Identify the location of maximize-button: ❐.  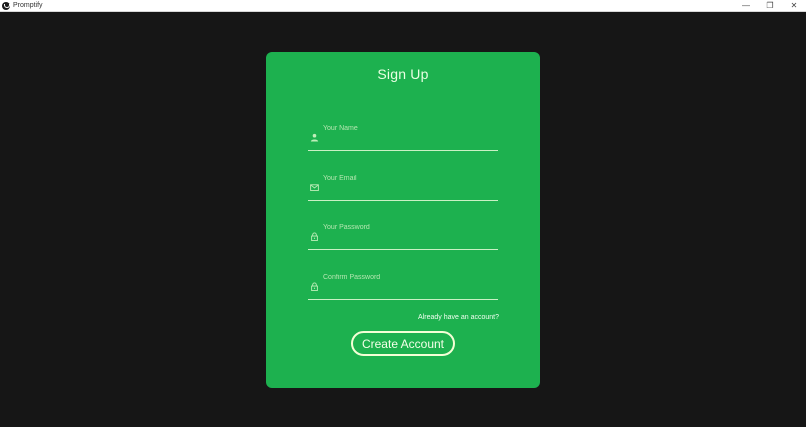
(770, 6).